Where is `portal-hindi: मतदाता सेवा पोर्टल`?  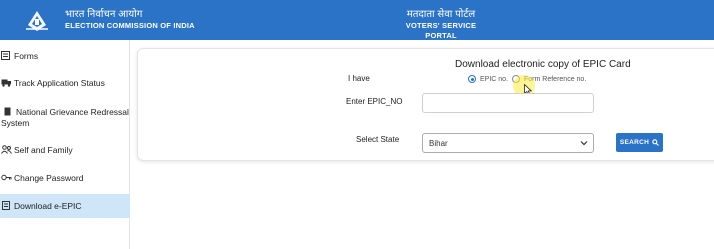
portal-hindi: मतदाता सेवा पोर्टल is located at coordinates (441, 14).